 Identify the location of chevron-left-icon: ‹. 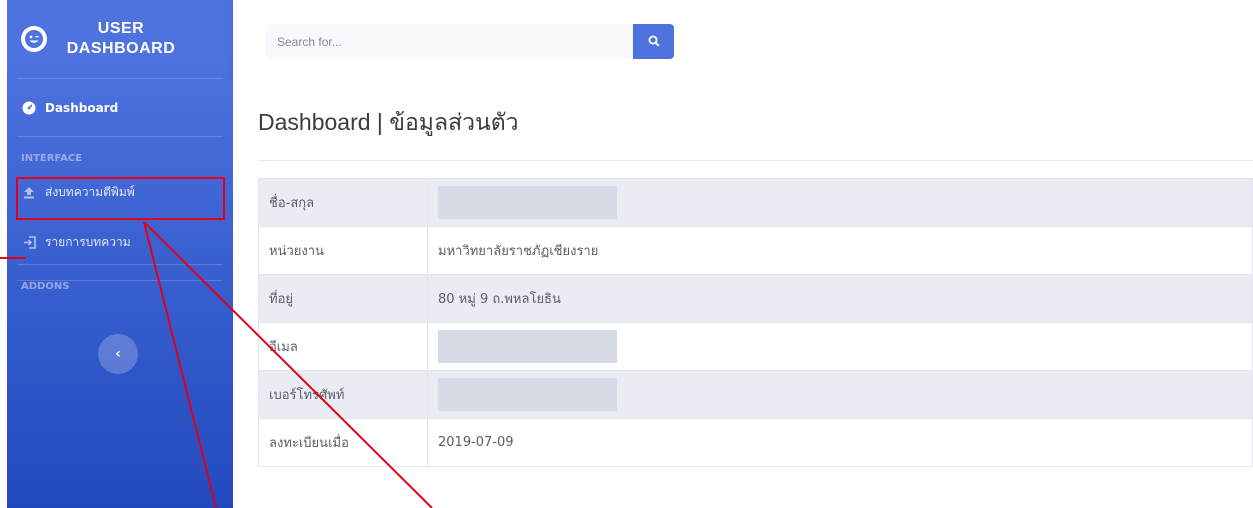
(118, 354).